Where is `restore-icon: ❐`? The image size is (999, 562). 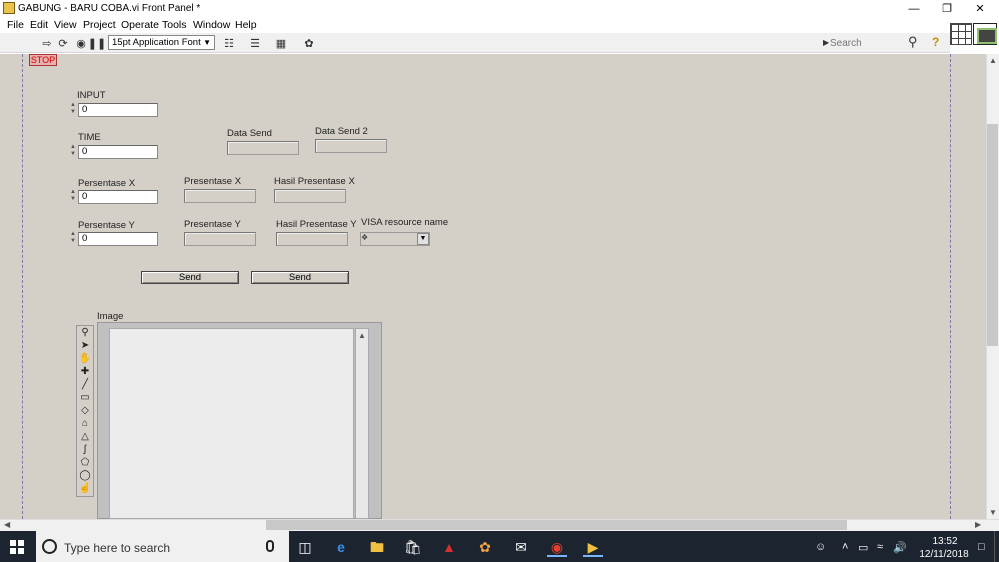 restore-icon: ❐ is located at coordinates (947, 8).